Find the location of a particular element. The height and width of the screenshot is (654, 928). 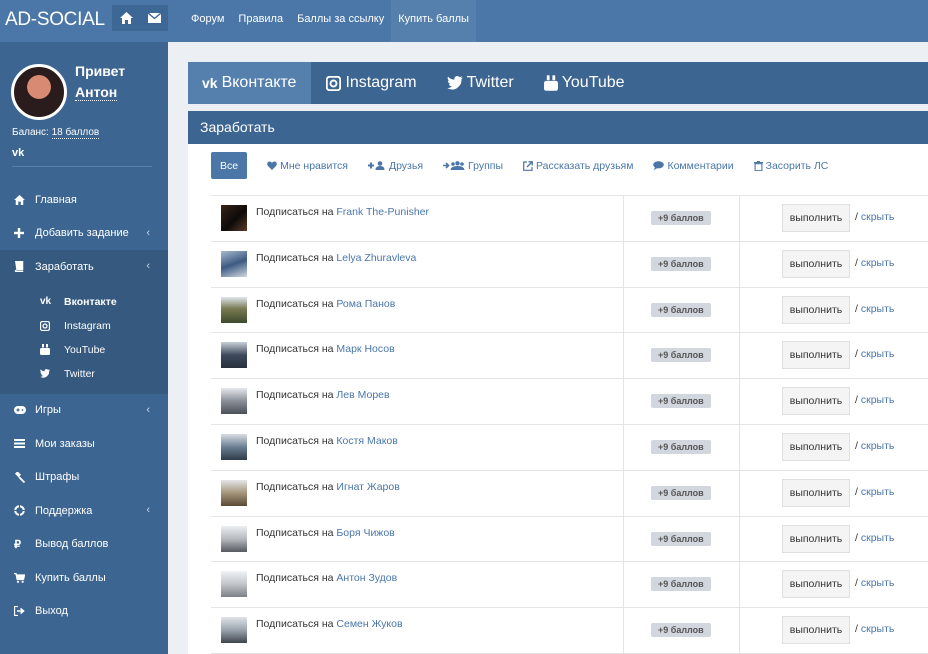

submenu-vkontakte: vk Вконтакте is located at coordinates (84, 302).